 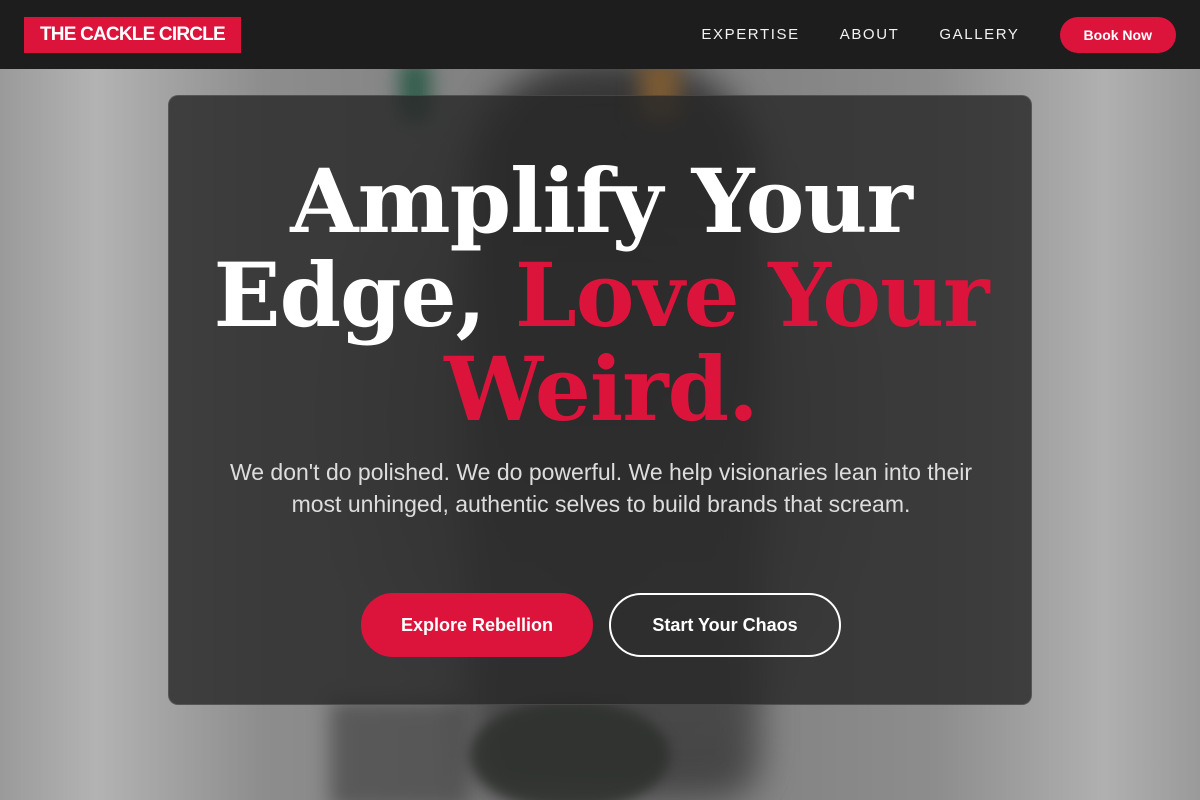 I want to click on headline-line-2: Edge, Love Your, so click(x=601, y=295).